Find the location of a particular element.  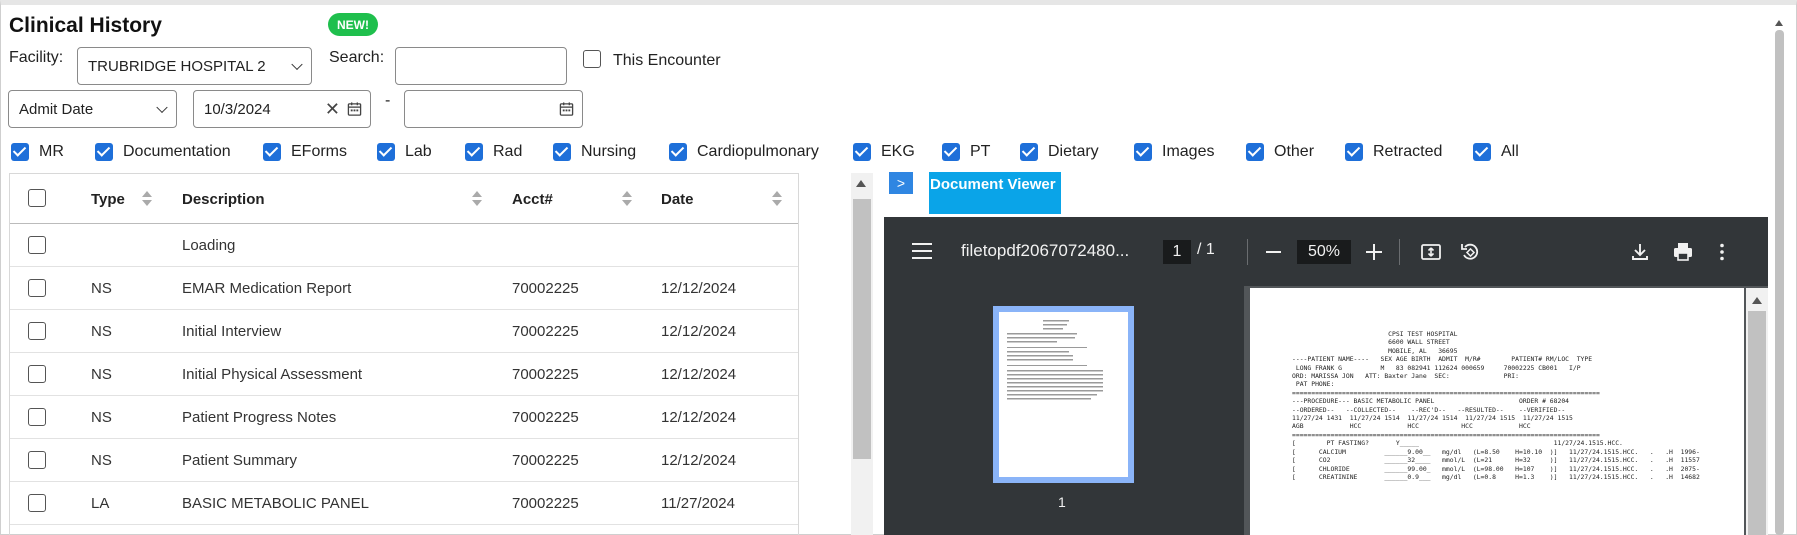

pdf-scroll-thumb is located at coordinates (1757, 423).